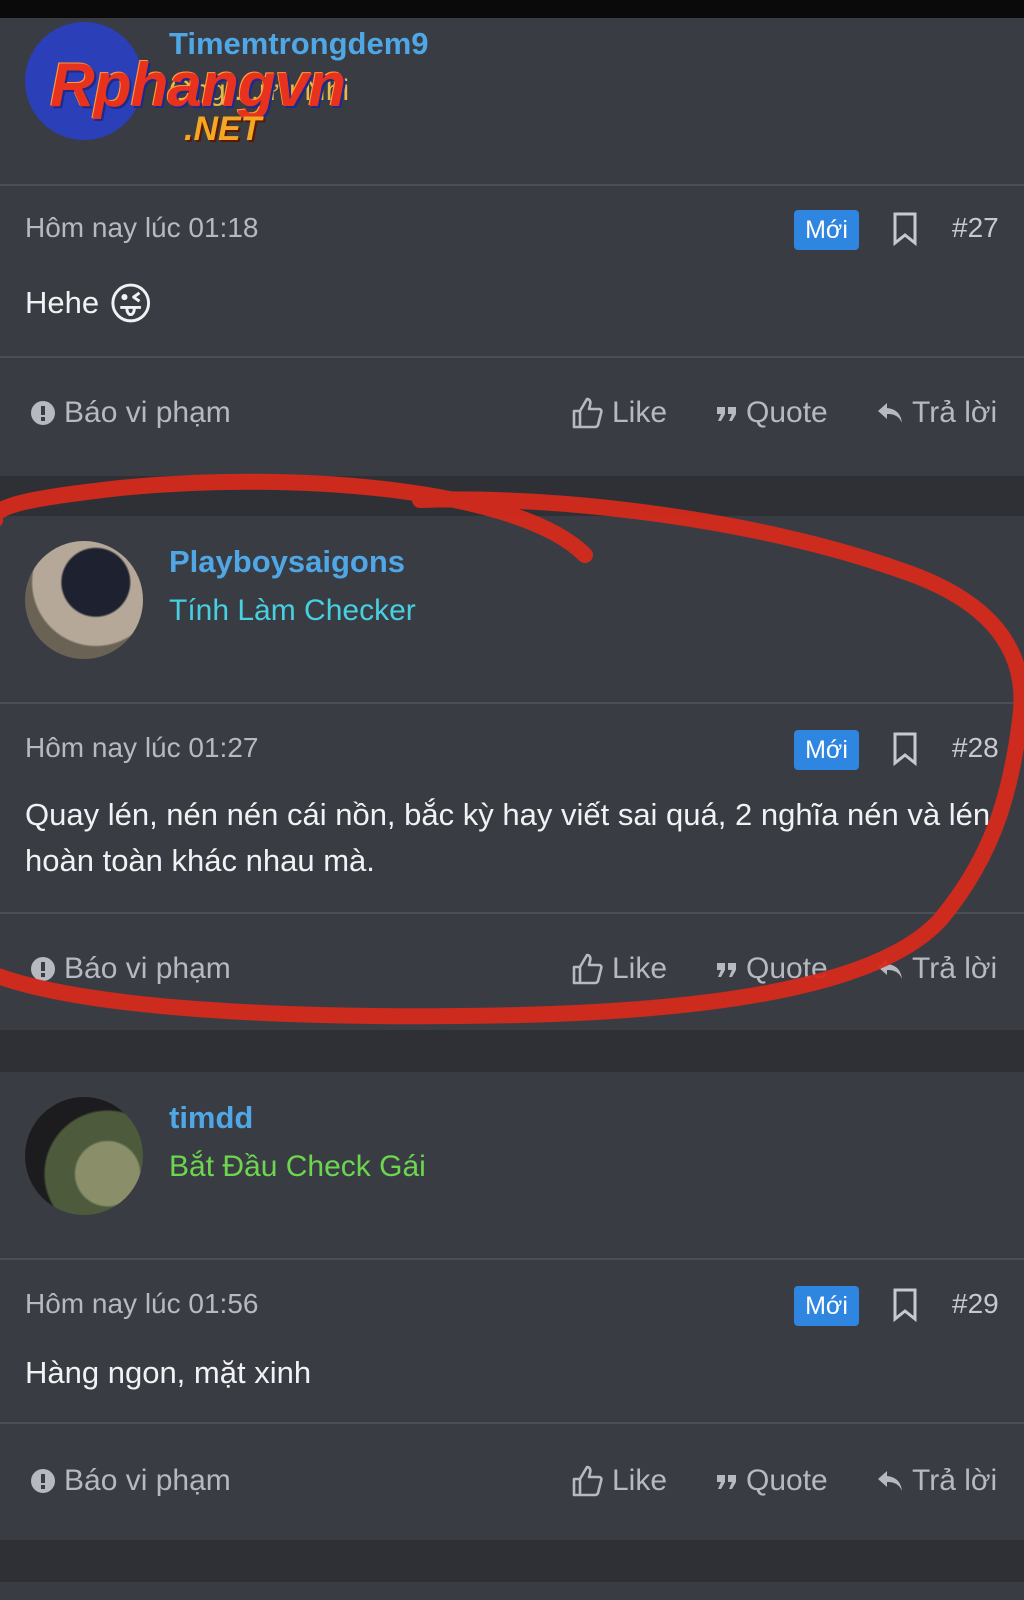 The width and height of the screenshot is (1024, 1600). What do you see at coordinates (297, 1166) in the screenshot?
I see `user-title: Bắt Đầu Check Gái` at bounding box center [297, 1166].